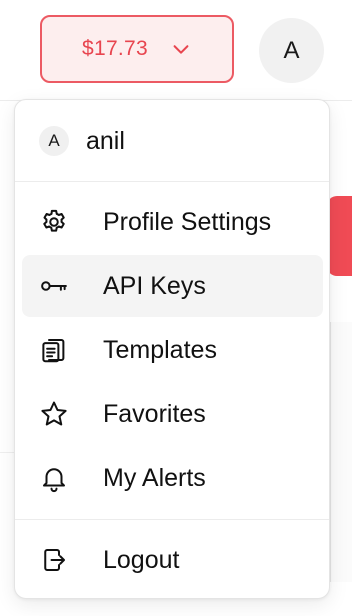  I want to click on account-avatar-button: A, so click(291, 50).